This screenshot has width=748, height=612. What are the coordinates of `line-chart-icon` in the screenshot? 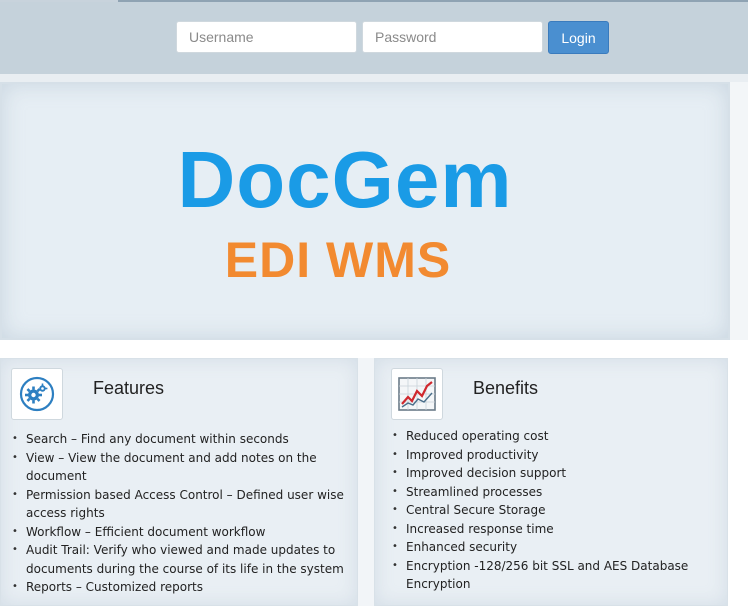 It's located at (417, 394).